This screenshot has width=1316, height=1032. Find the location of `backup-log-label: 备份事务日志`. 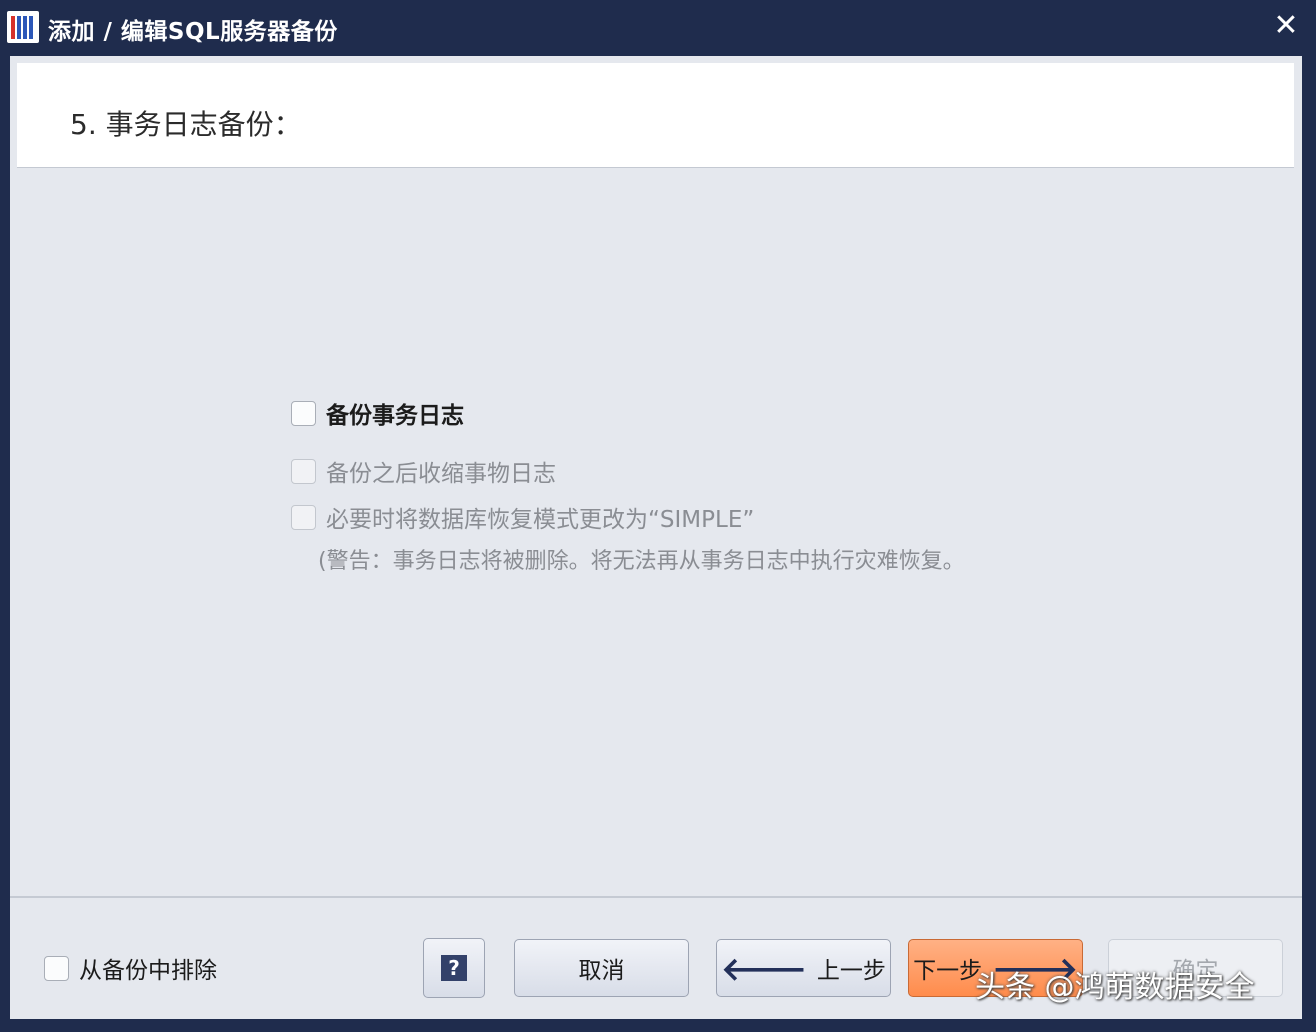

backup-log-label: 备份事务日志 is located at coordinates (395, 413).